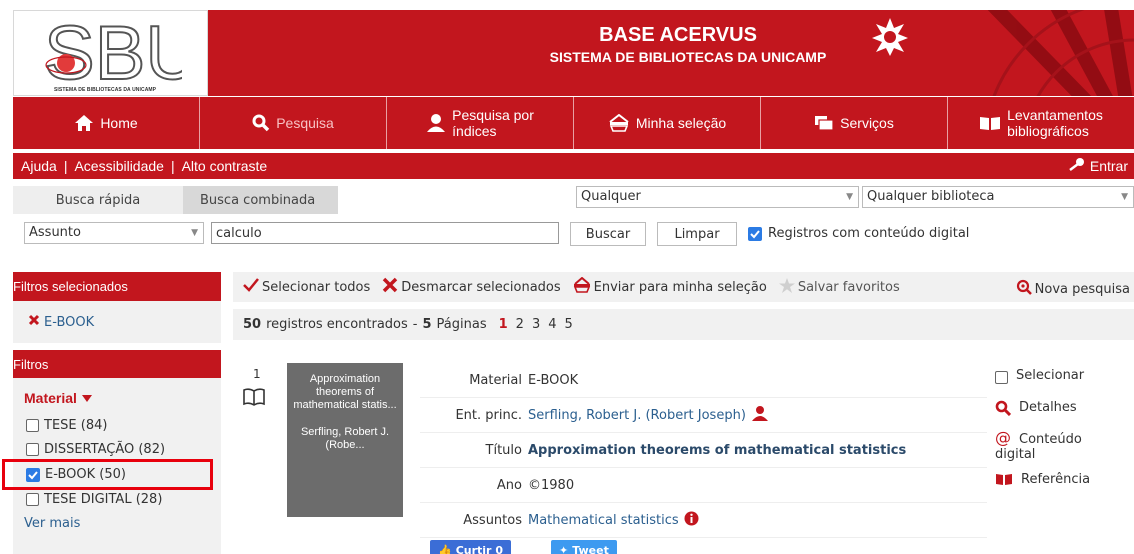  Describe the element at coordinates (225, 166) in the screenshot. I see `high-contrast-link: Alto contraste` at that location.